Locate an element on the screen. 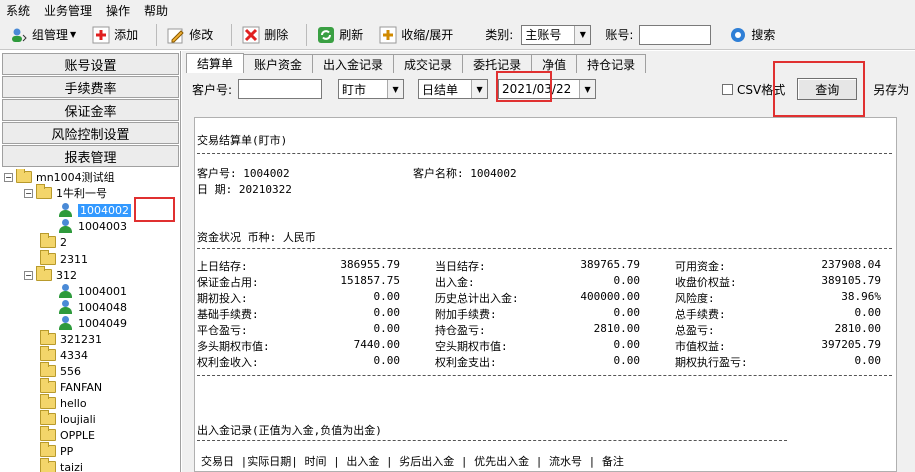 The image size is (915, 472). tree-node-folder: −312 is located at coordinates (50, 274).